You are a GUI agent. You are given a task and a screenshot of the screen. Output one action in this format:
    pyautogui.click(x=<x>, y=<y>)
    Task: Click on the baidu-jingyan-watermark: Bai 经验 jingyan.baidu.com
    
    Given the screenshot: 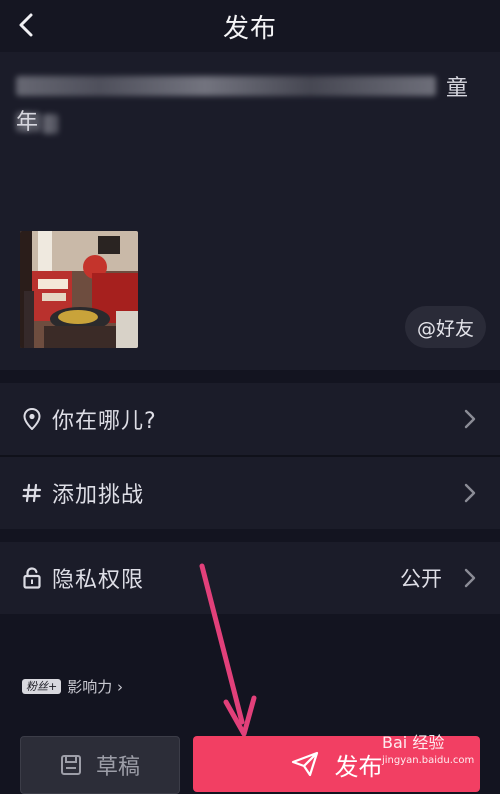 What is the action you would take?
    pyautogui.click(x=428, y=752)
    